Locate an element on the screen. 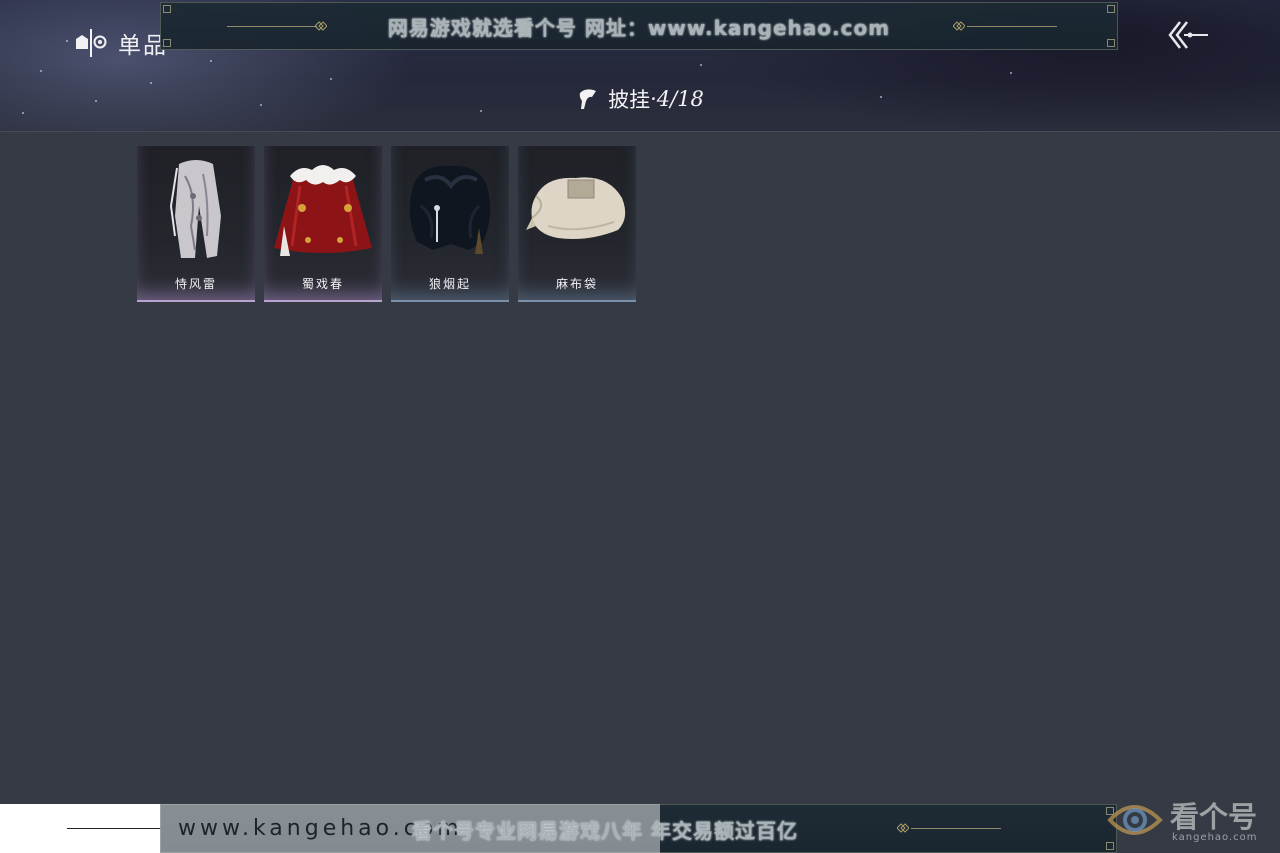 Image resolution: width=1280 pixels, height=853 pixels. item-card: 蜀戏春 is located at coordinates (323, 224).